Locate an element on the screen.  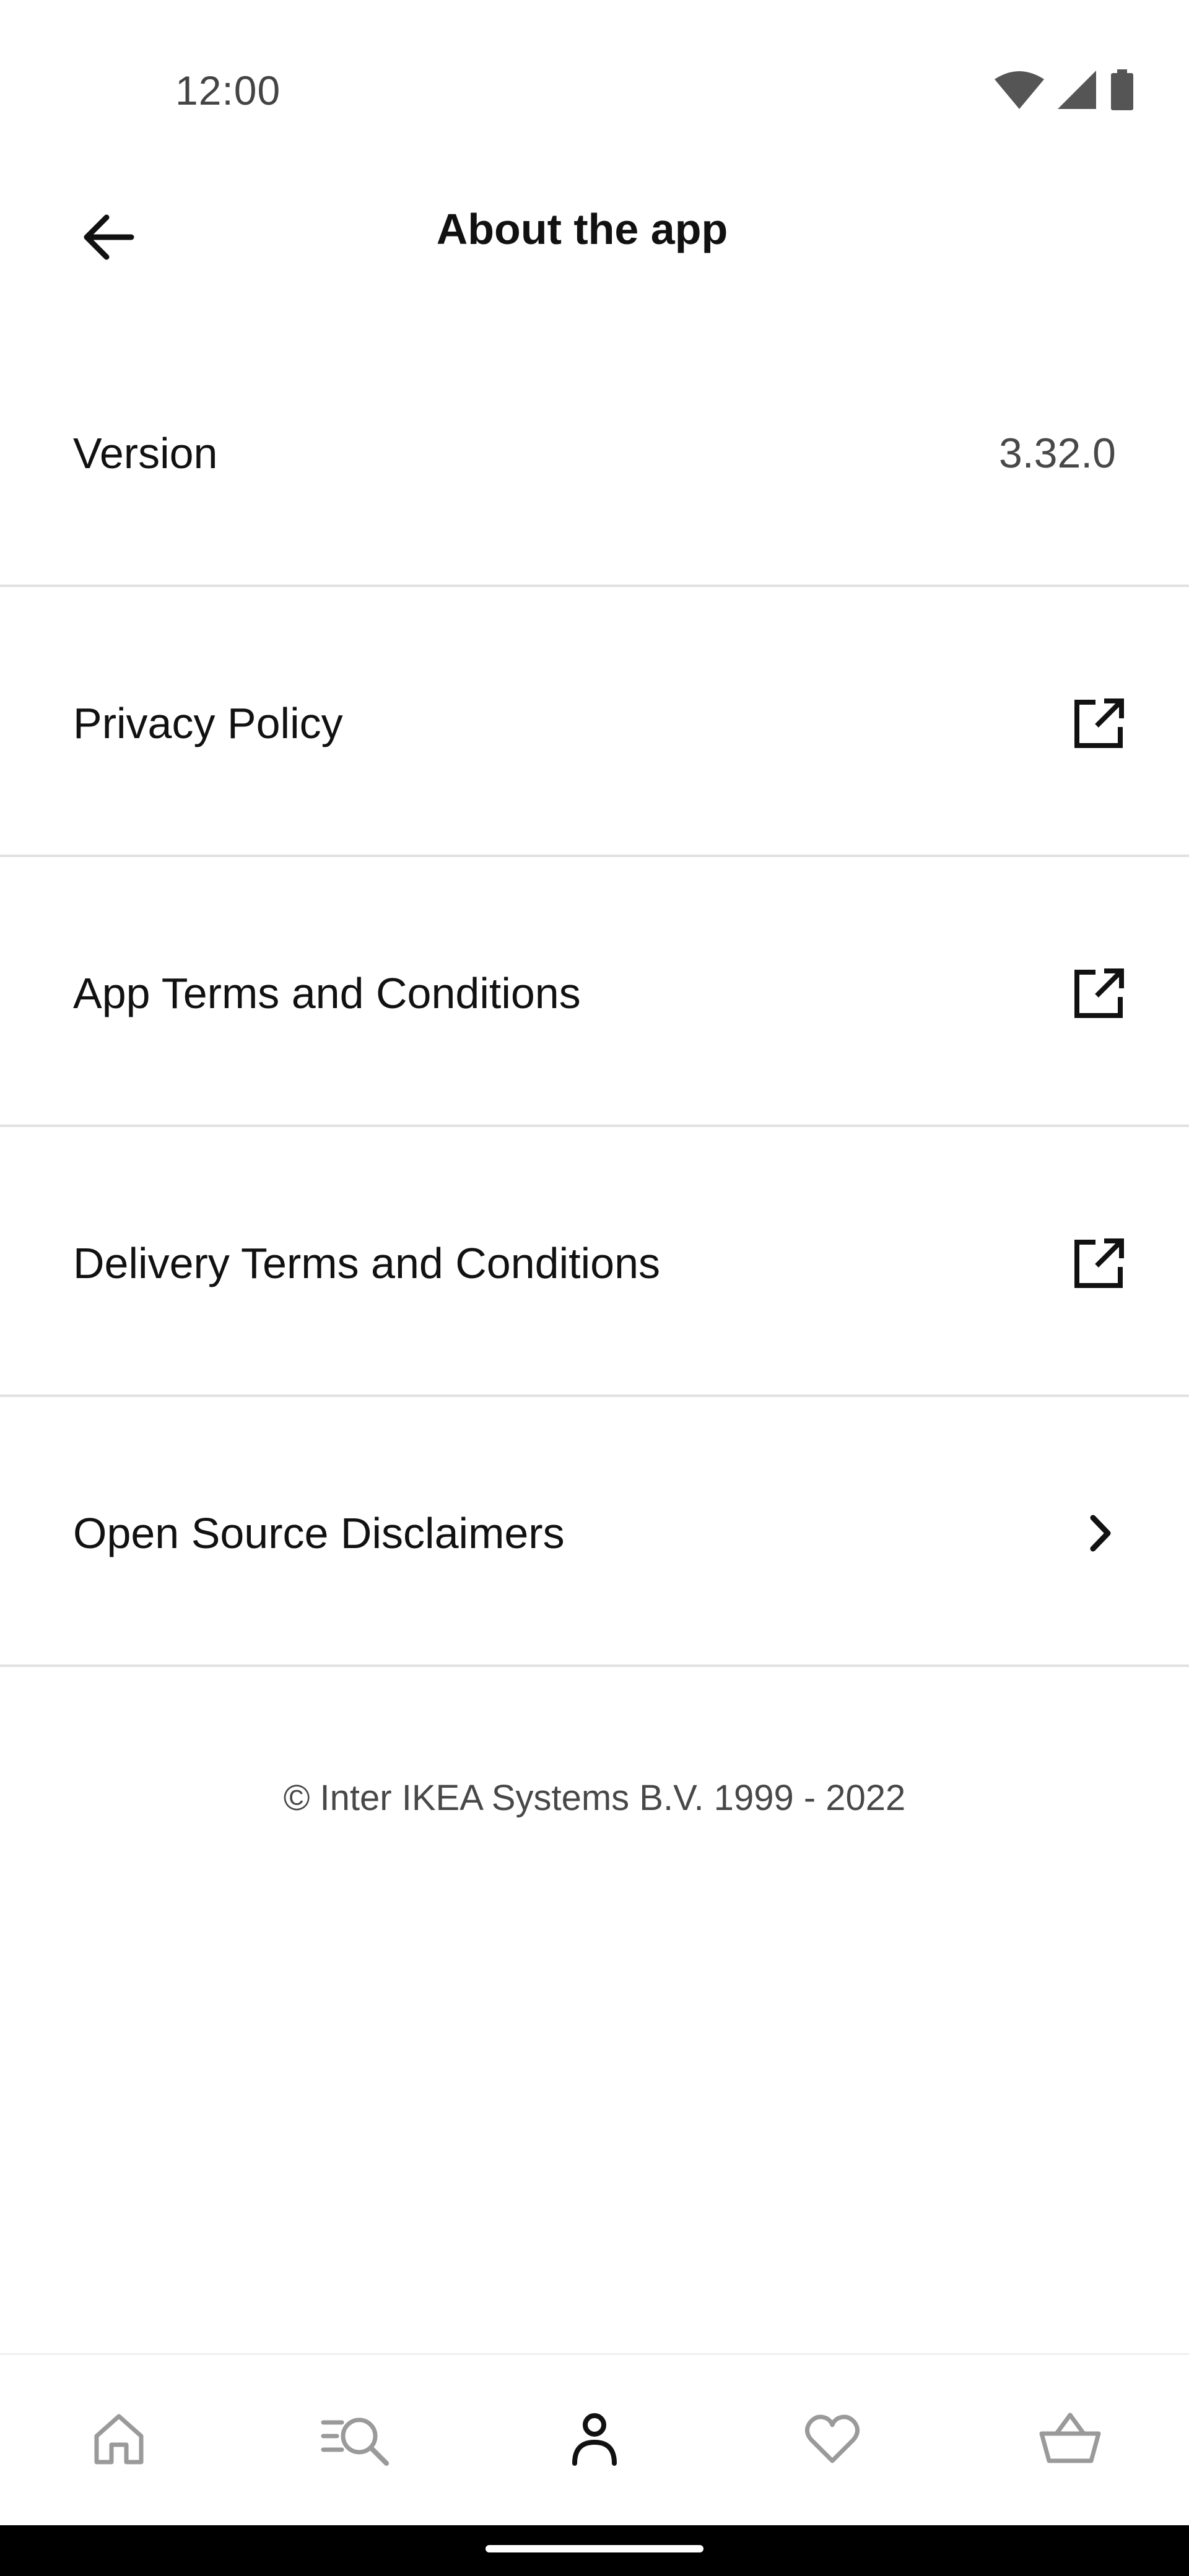
delivery-terms-label: Delivery Terms and Conditions is located at coordinates (367, 1263).